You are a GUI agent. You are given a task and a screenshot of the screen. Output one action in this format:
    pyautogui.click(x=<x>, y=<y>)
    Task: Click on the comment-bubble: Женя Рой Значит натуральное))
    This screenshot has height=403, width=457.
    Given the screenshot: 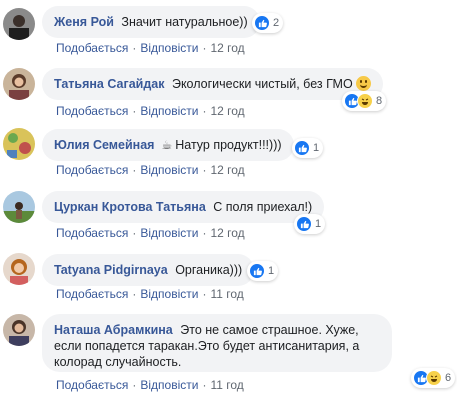 What is the action you would take?
    pyautogui.click(x=151, y=22)
    